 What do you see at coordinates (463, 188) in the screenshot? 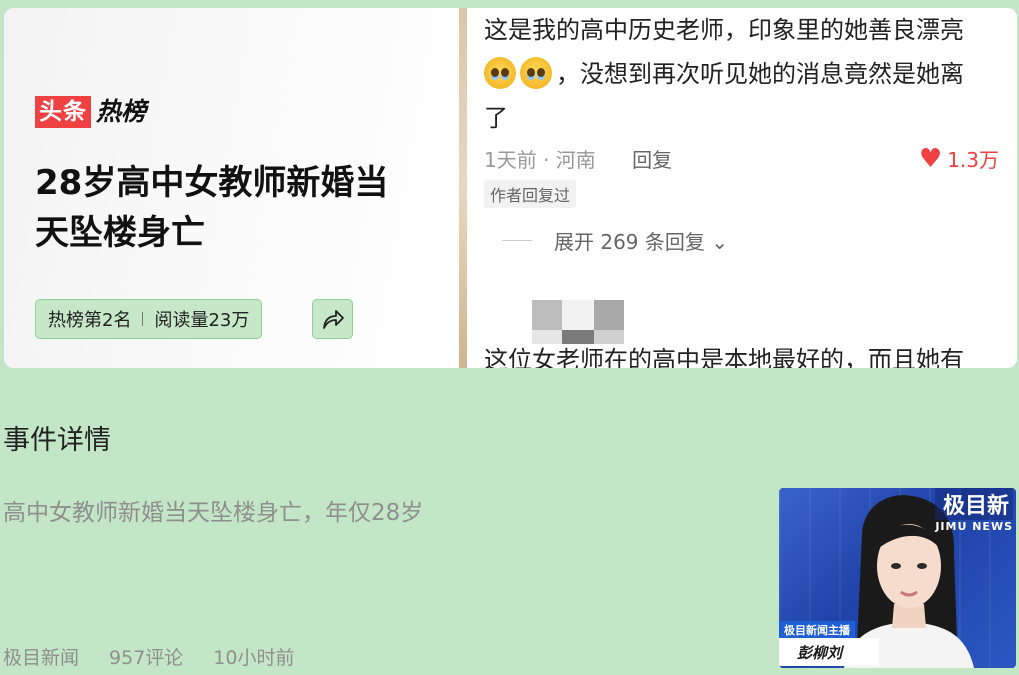
I see `photo-edge` at bounding box center [463, 188].